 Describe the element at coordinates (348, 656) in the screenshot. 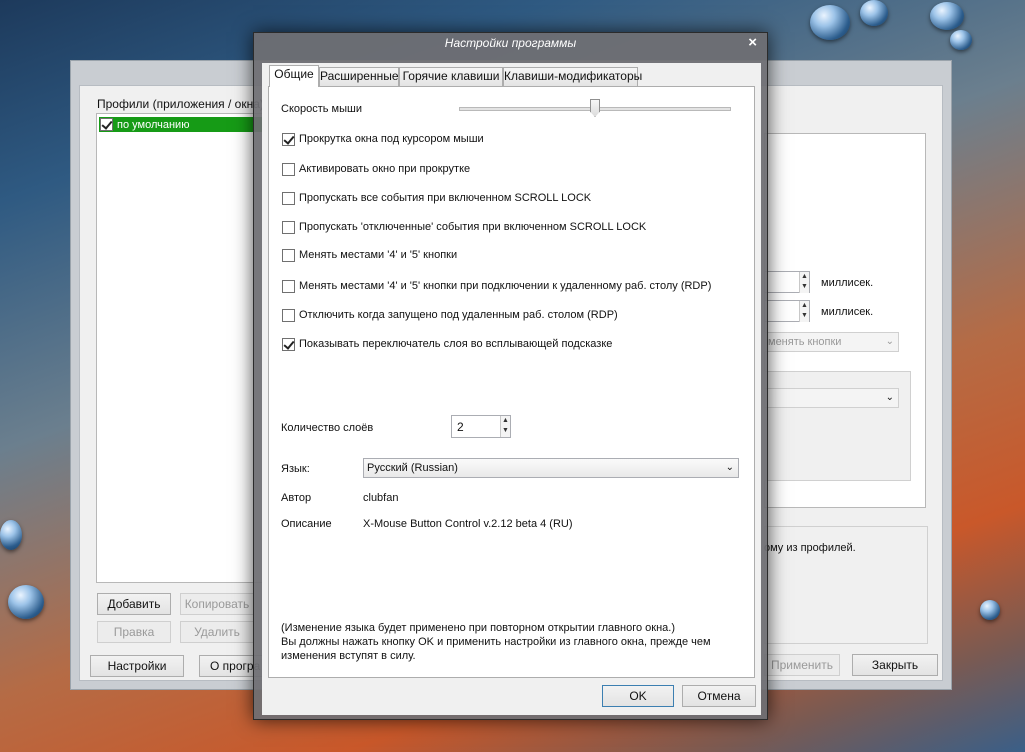

I see `note-line-3: изменения вступят в силу.` at that location.